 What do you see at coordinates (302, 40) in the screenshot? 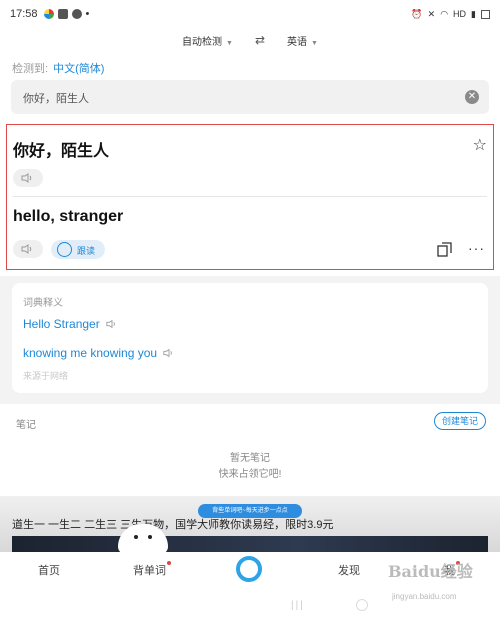
I see `target-language-select: 英语 ▼` at bounding box center [302, 40].